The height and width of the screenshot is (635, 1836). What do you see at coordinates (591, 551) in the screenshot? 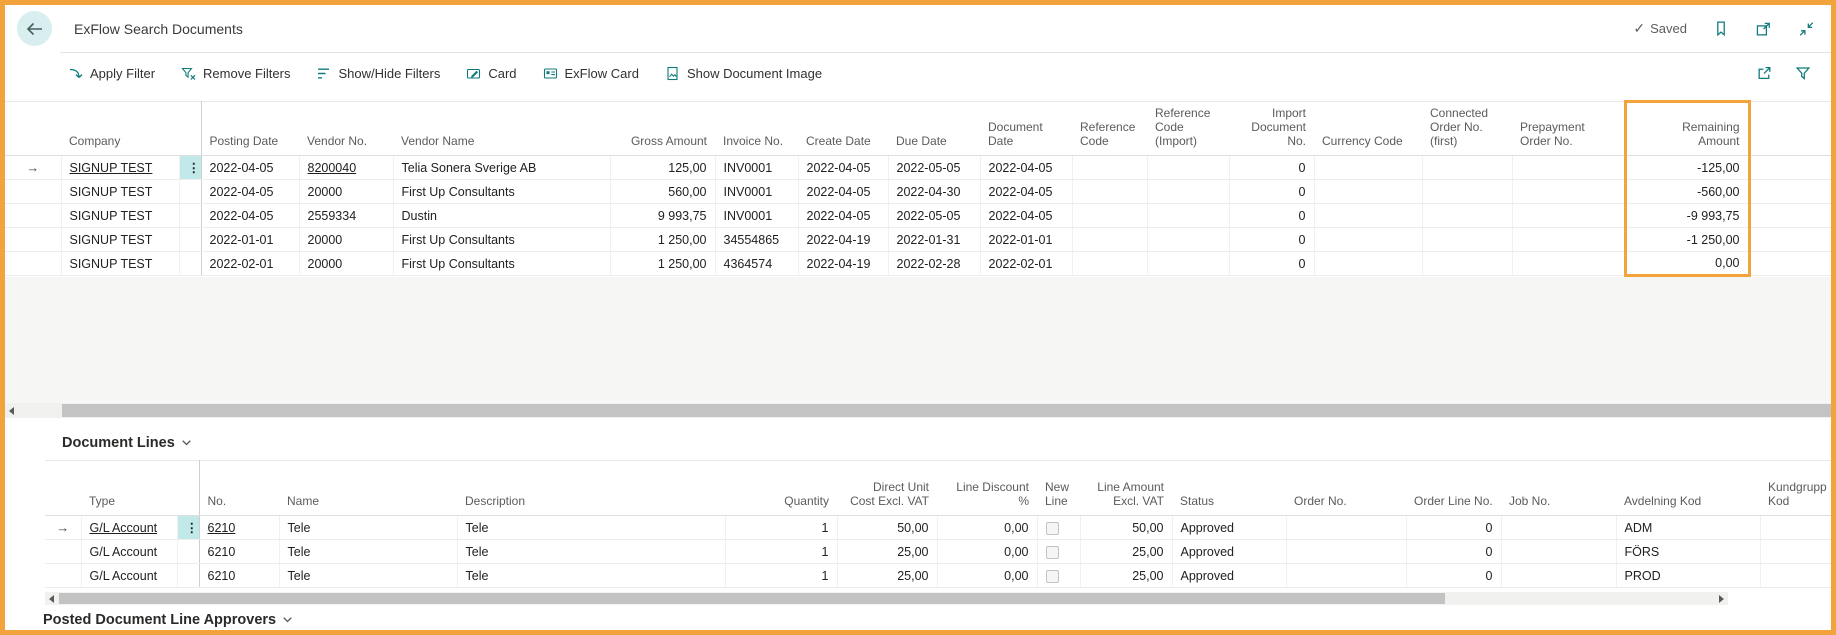
I see `cell-description: Tele` at bounding box center [591, 551].